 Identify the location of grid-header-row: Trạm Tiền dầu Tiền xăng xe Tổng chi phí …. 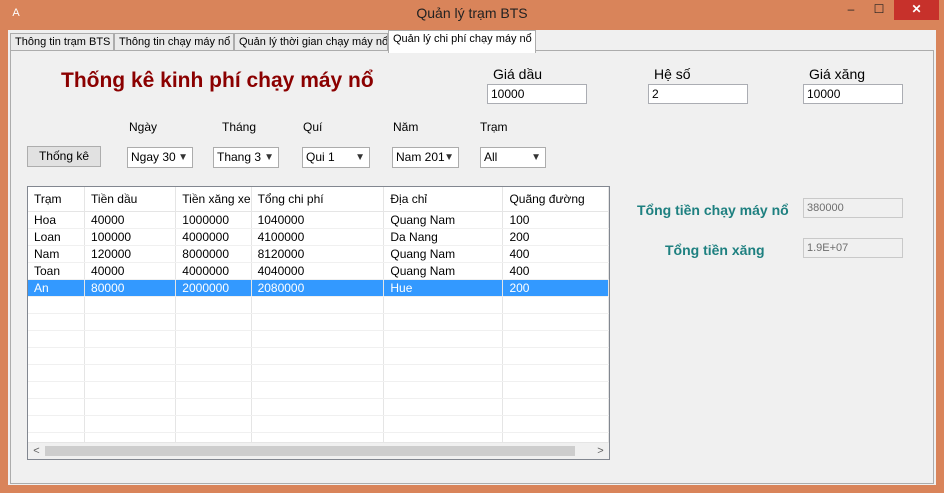
(318, 199).